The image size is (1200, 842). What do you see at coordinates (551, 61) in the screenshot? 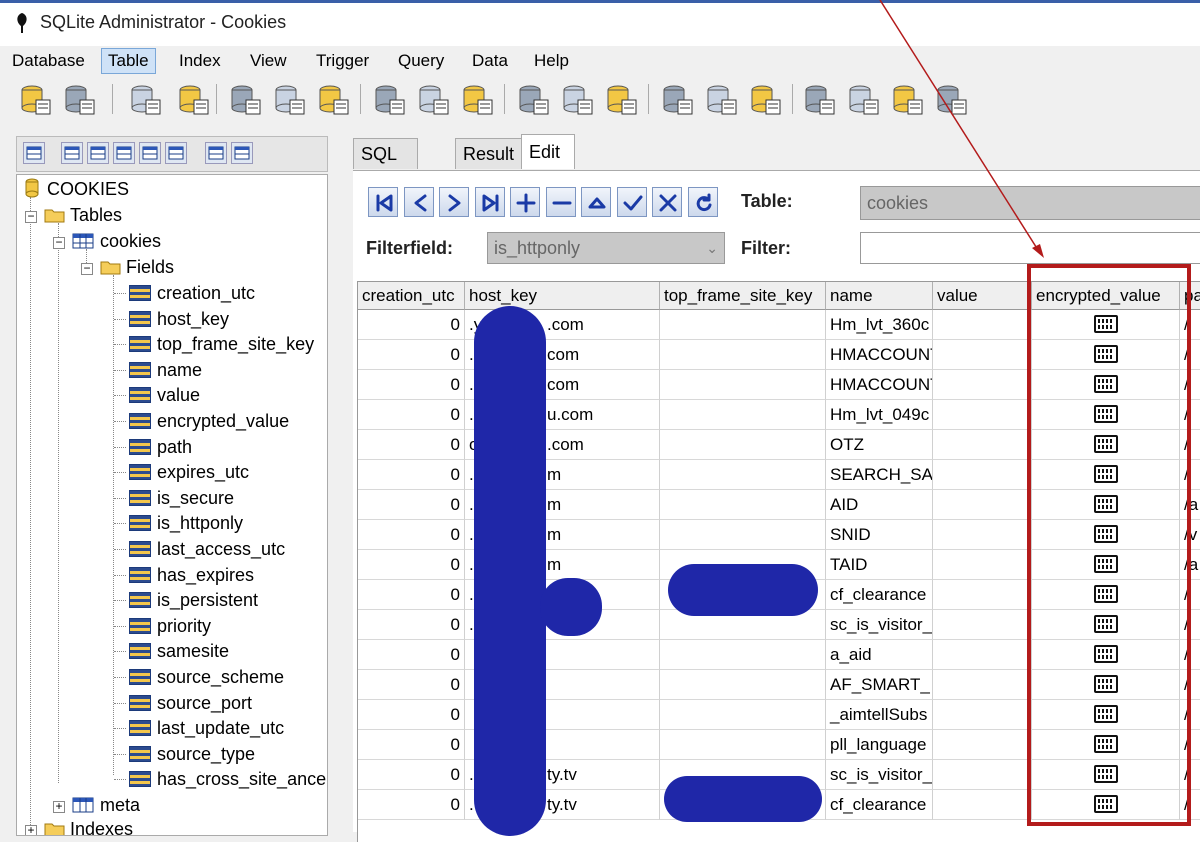
I see `menu-help: Help` at bounding box center [551, 61].